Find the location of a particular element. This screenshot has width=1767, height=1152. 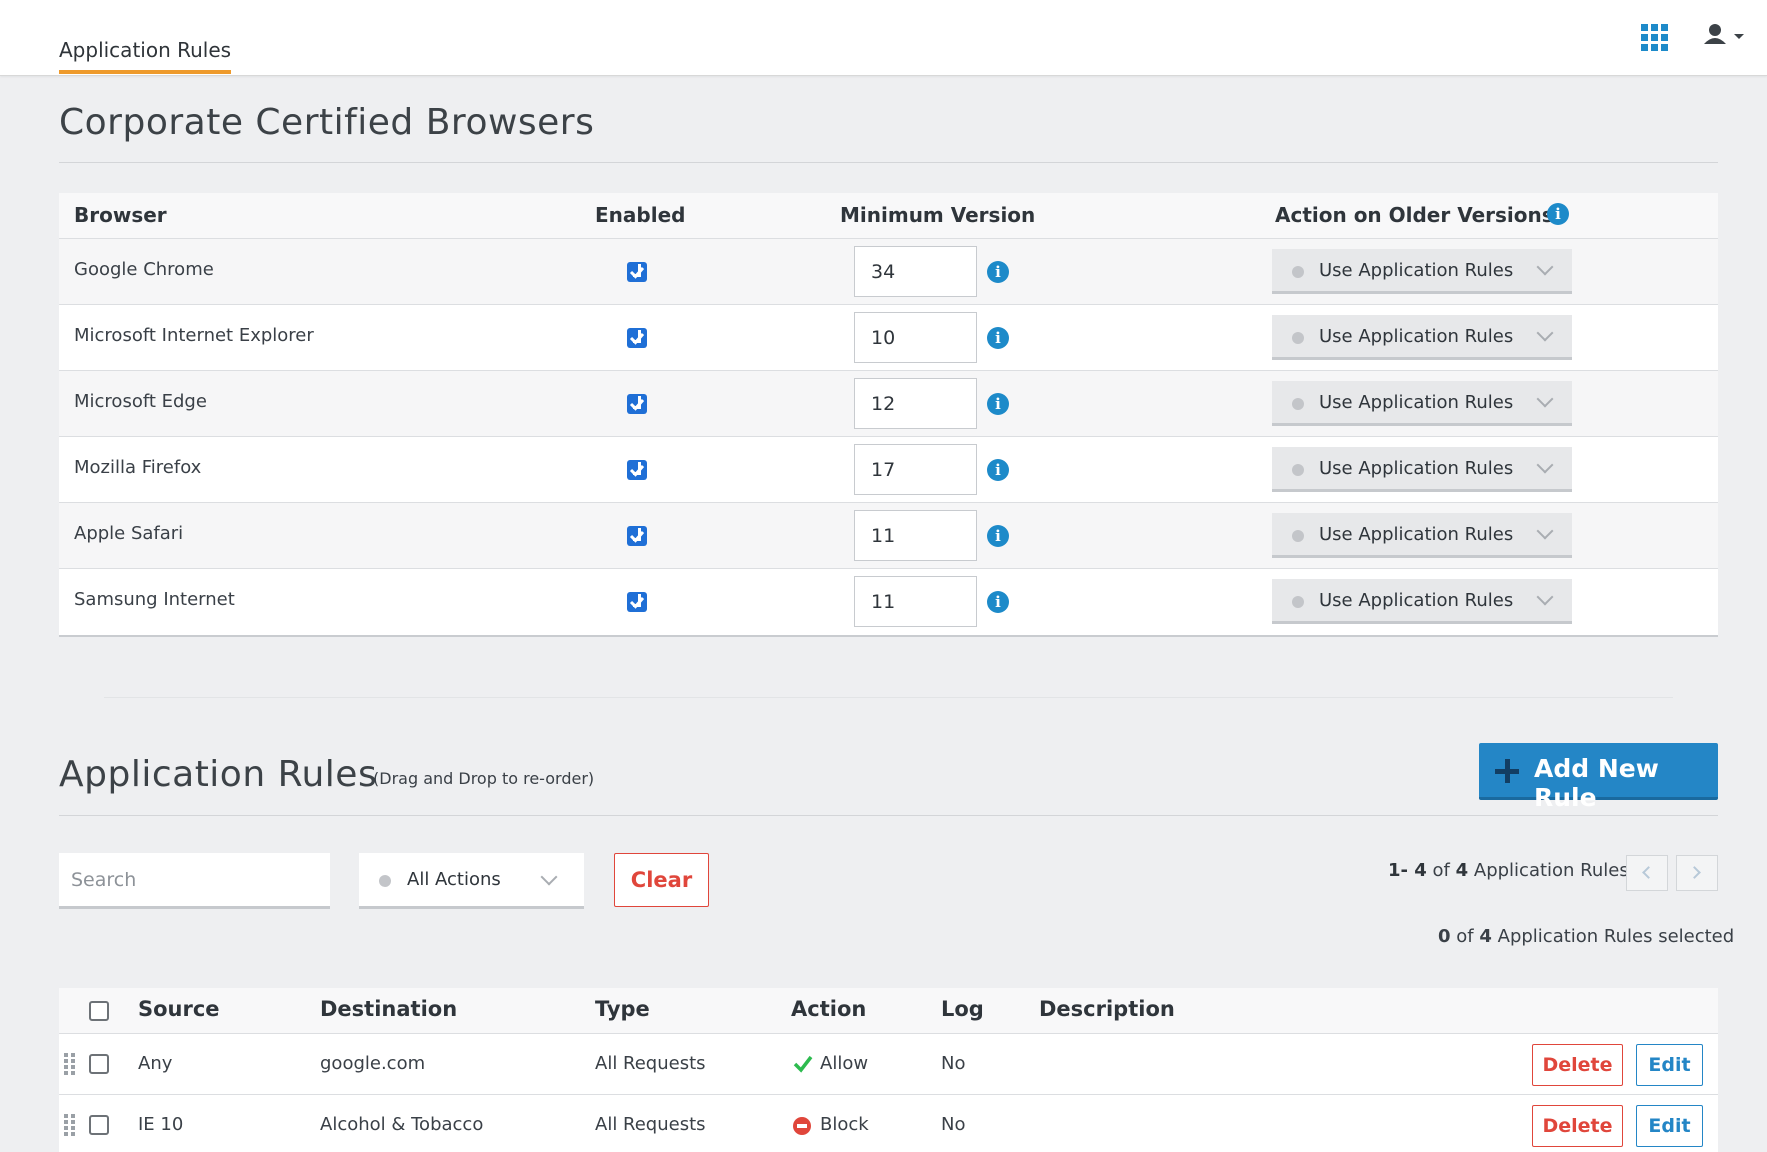

select-all-checkbox is located at coordinates (99, 1011).